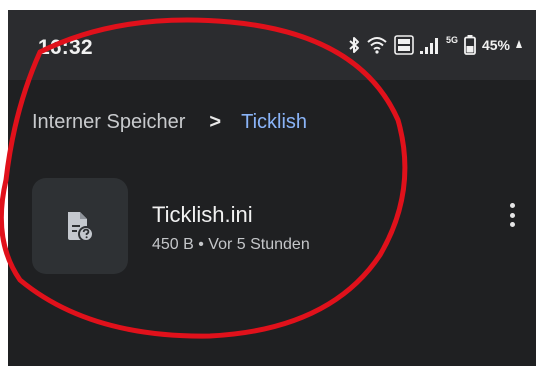 This screenshot has height=366, width=536. I want to click on breadcrumb-current: Ticklish, so click(274, 122).